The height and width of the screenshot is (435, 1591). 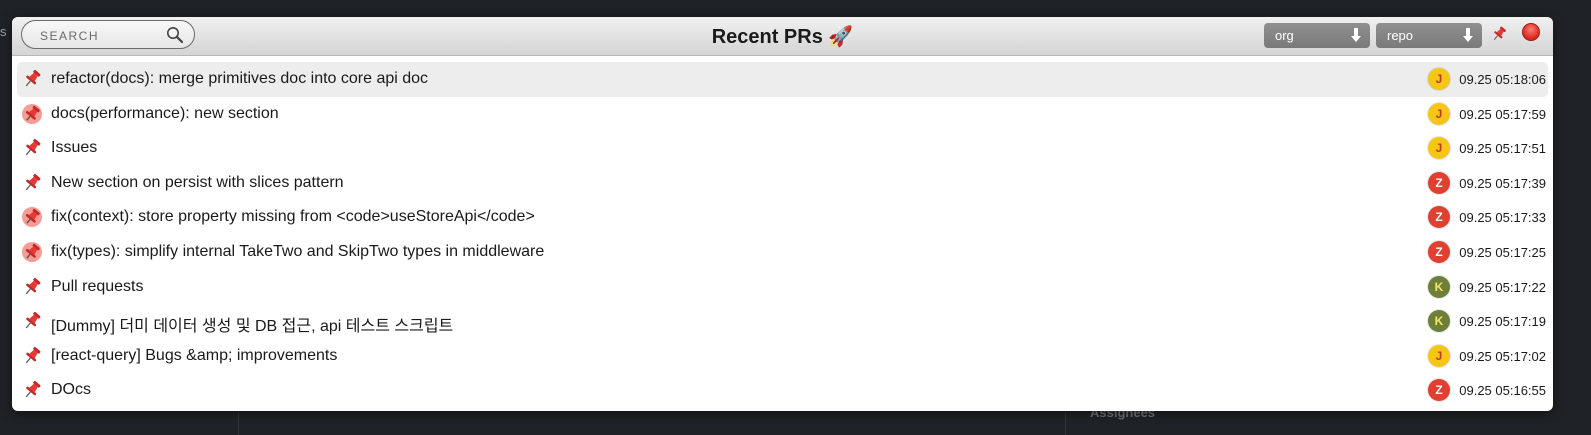 What do you see at coordinates (782, 287) in the screenshot?
I see `pr-row: Pull requests K 09.25 05:17:22` at bounding box center [782, 287].